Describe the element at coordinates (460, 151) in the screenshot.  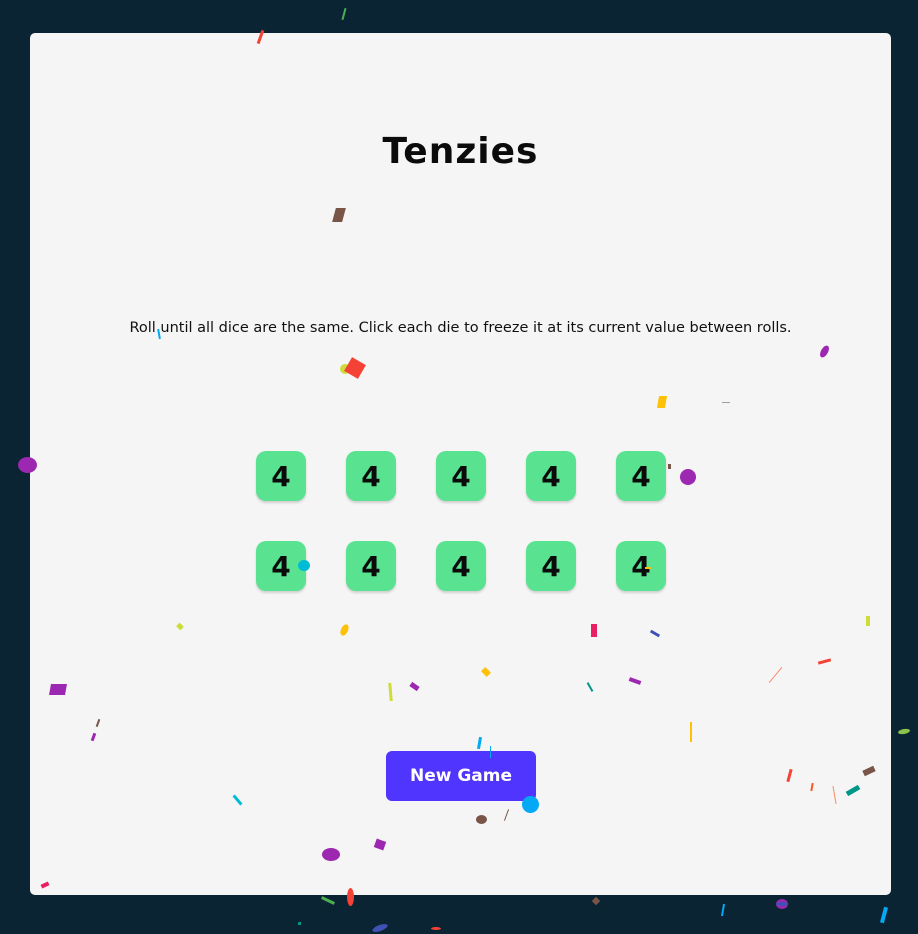
I see `game-title: Tenzies` at that location.